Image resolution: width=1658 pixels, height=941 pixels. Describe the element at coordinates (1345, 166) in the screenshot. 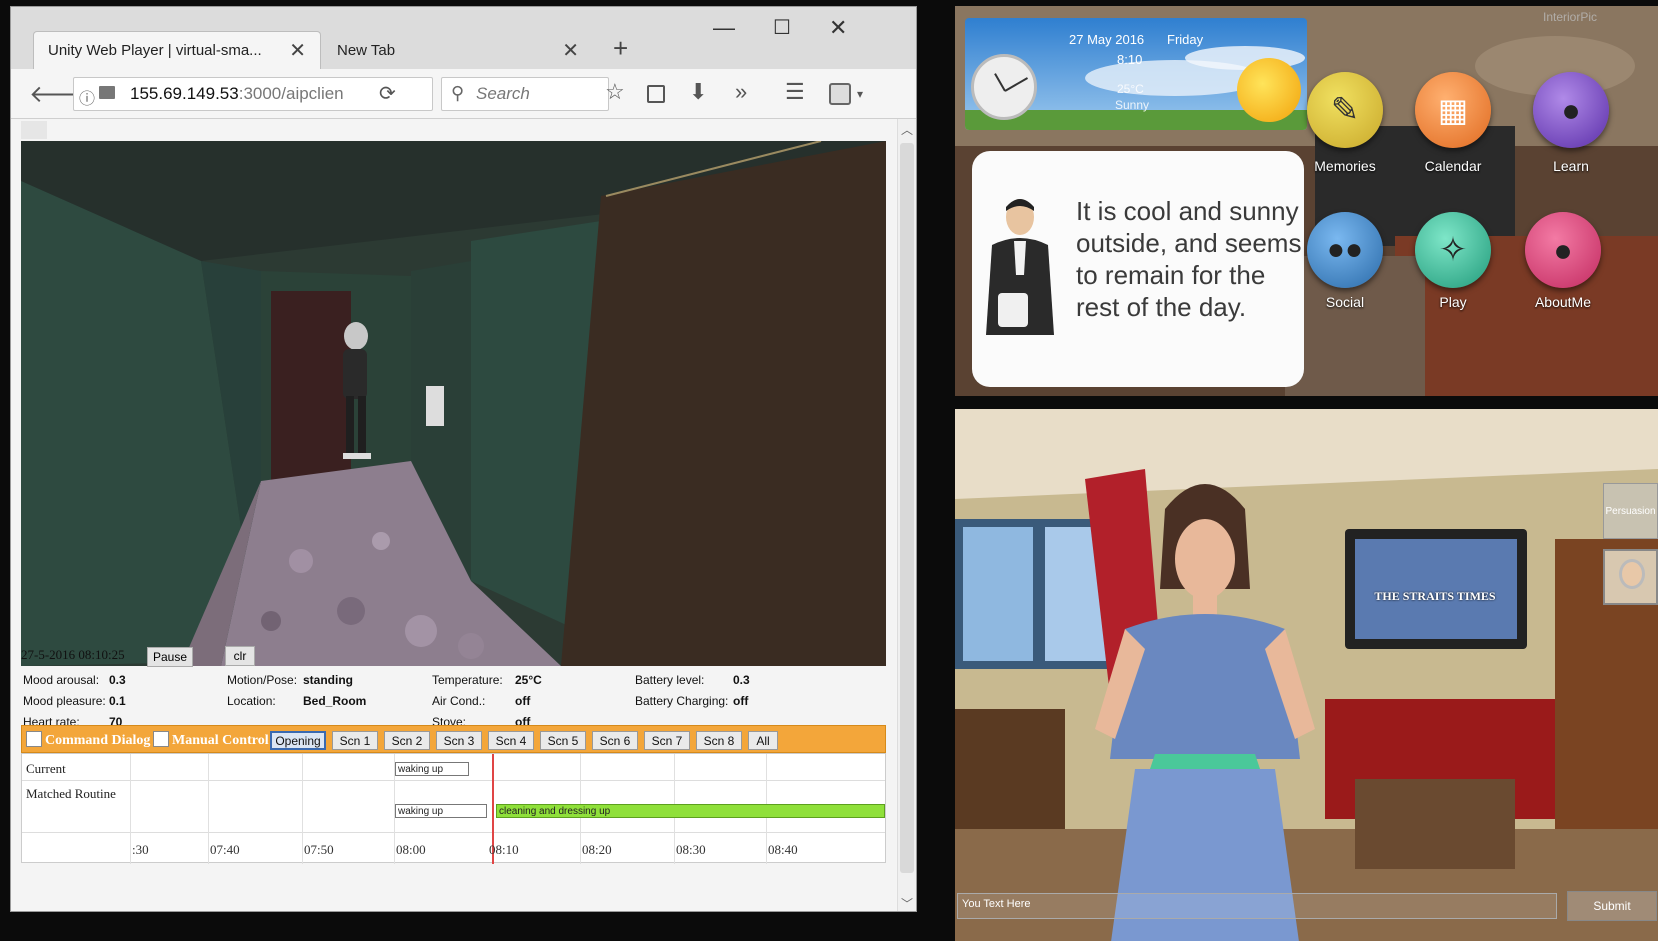

I see `memories-label: Memories` at that location.